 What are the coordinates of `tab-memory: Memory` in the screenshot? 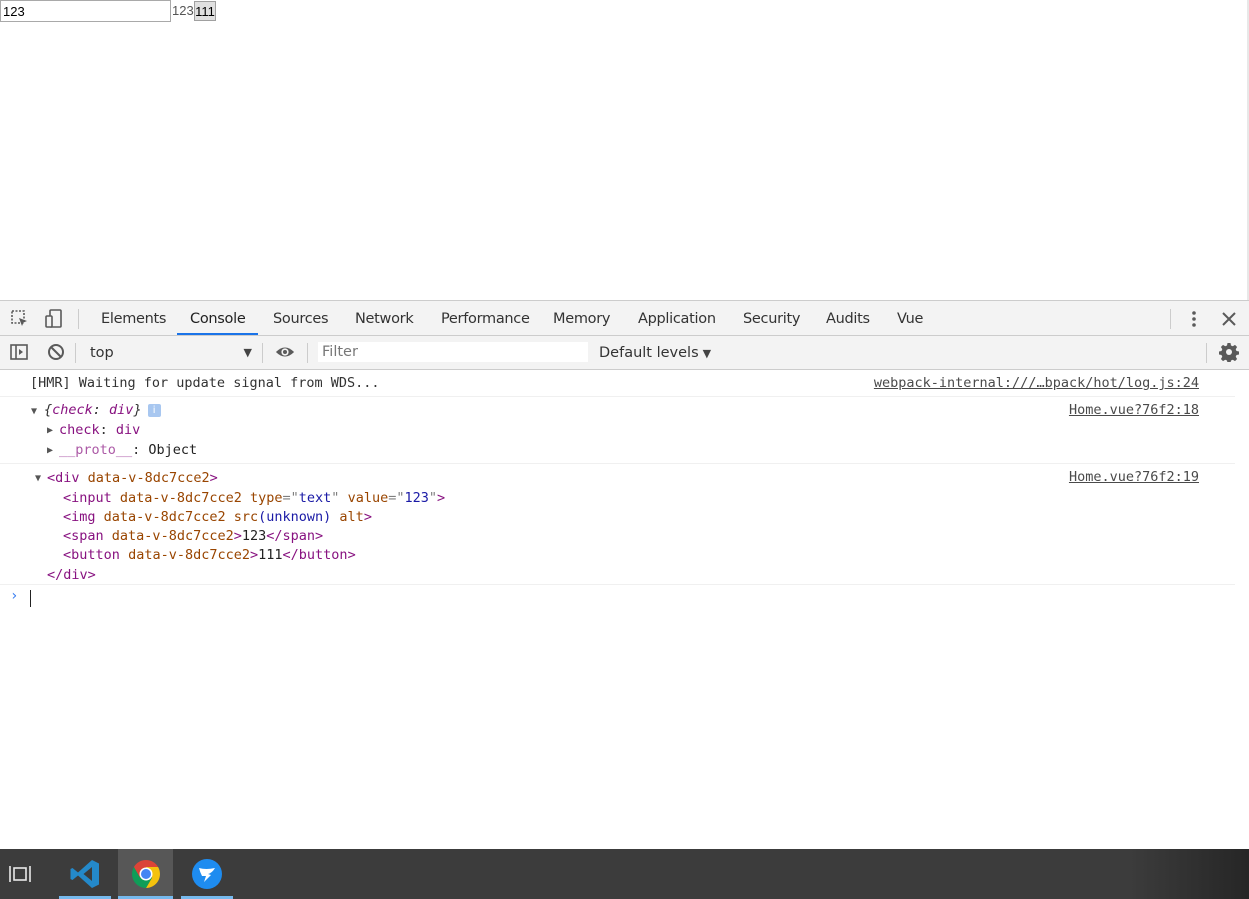 It's located at (581, 318).